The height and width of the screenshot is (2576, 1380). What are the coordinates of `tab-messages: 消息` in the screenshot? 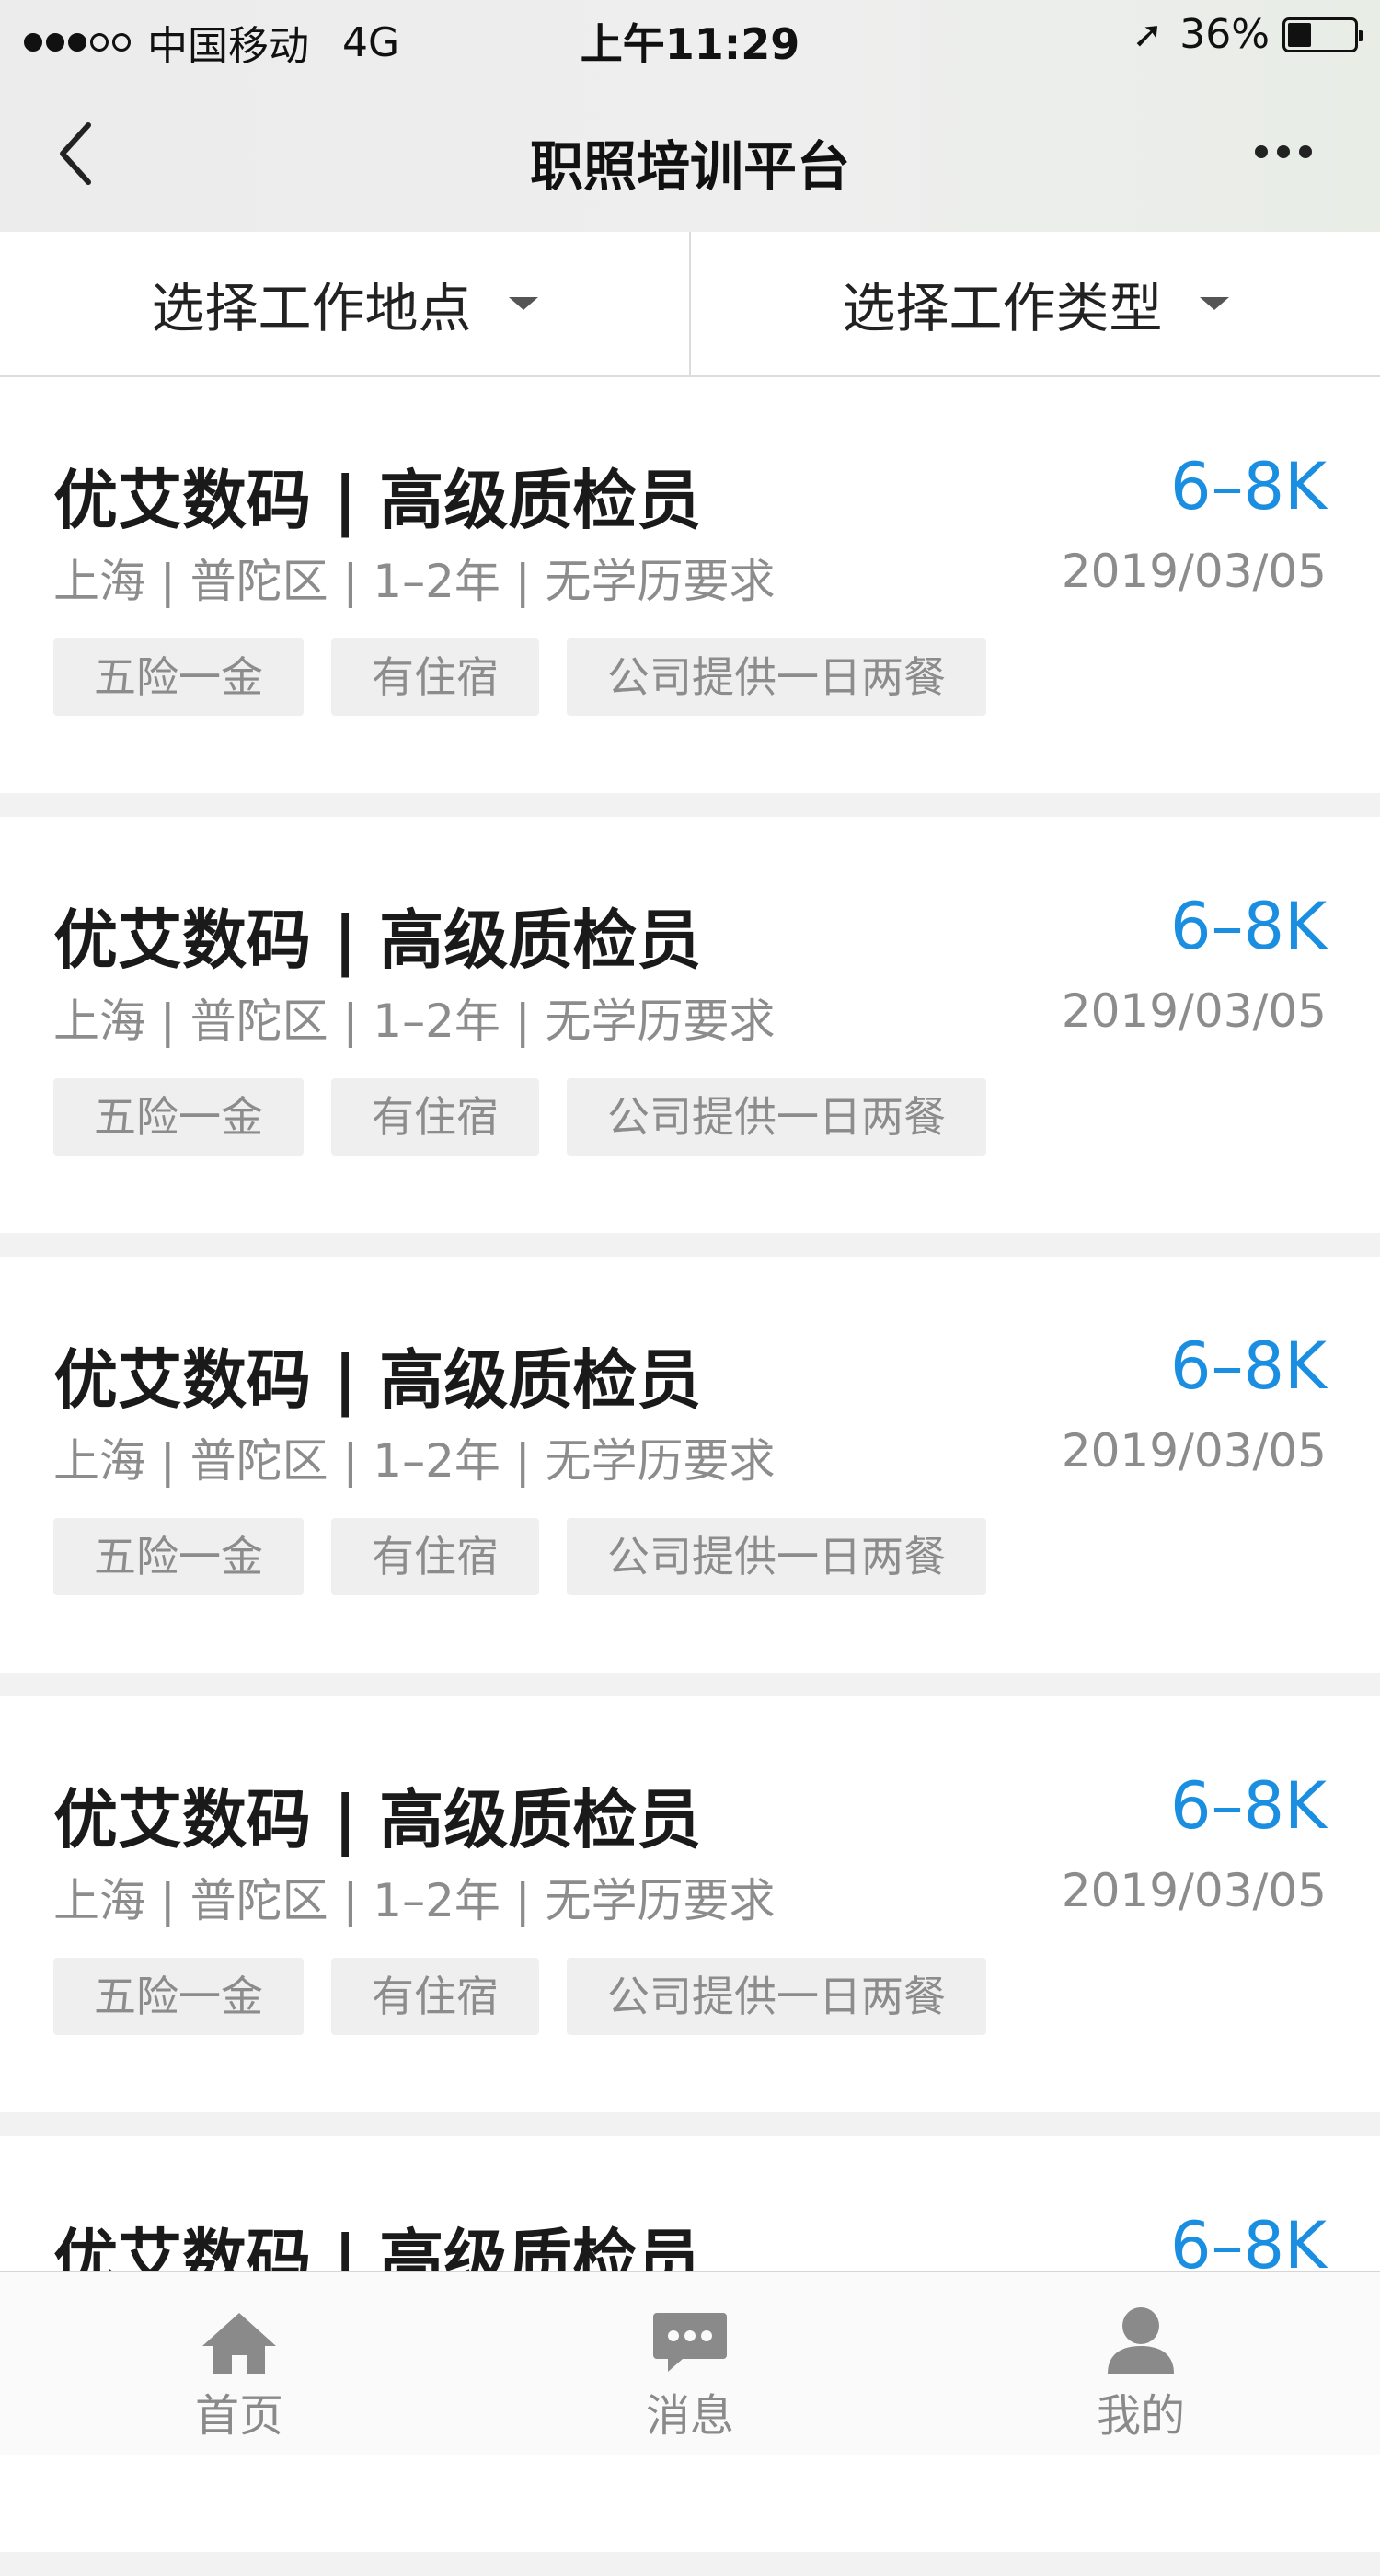 It's located at (690, 2371).